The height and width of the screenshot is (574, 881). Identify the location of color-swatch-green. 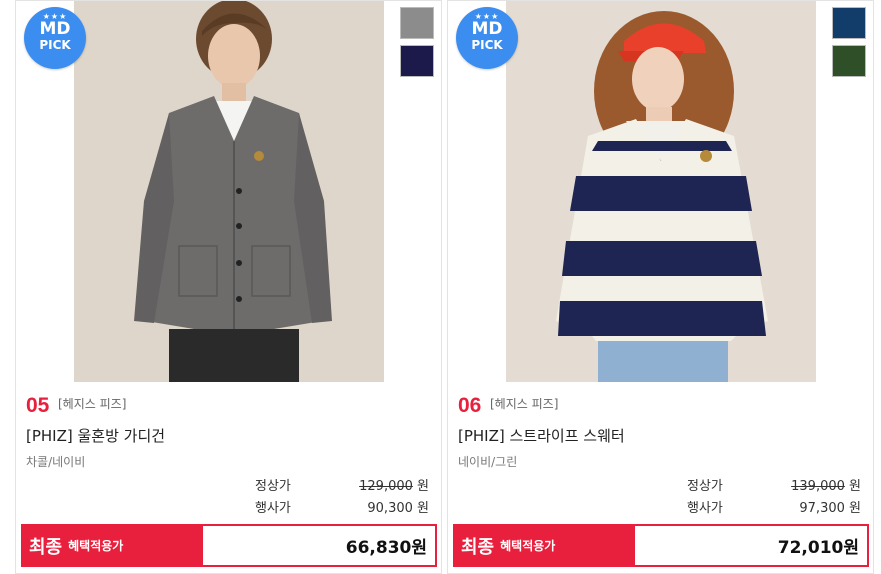
(849, 61).